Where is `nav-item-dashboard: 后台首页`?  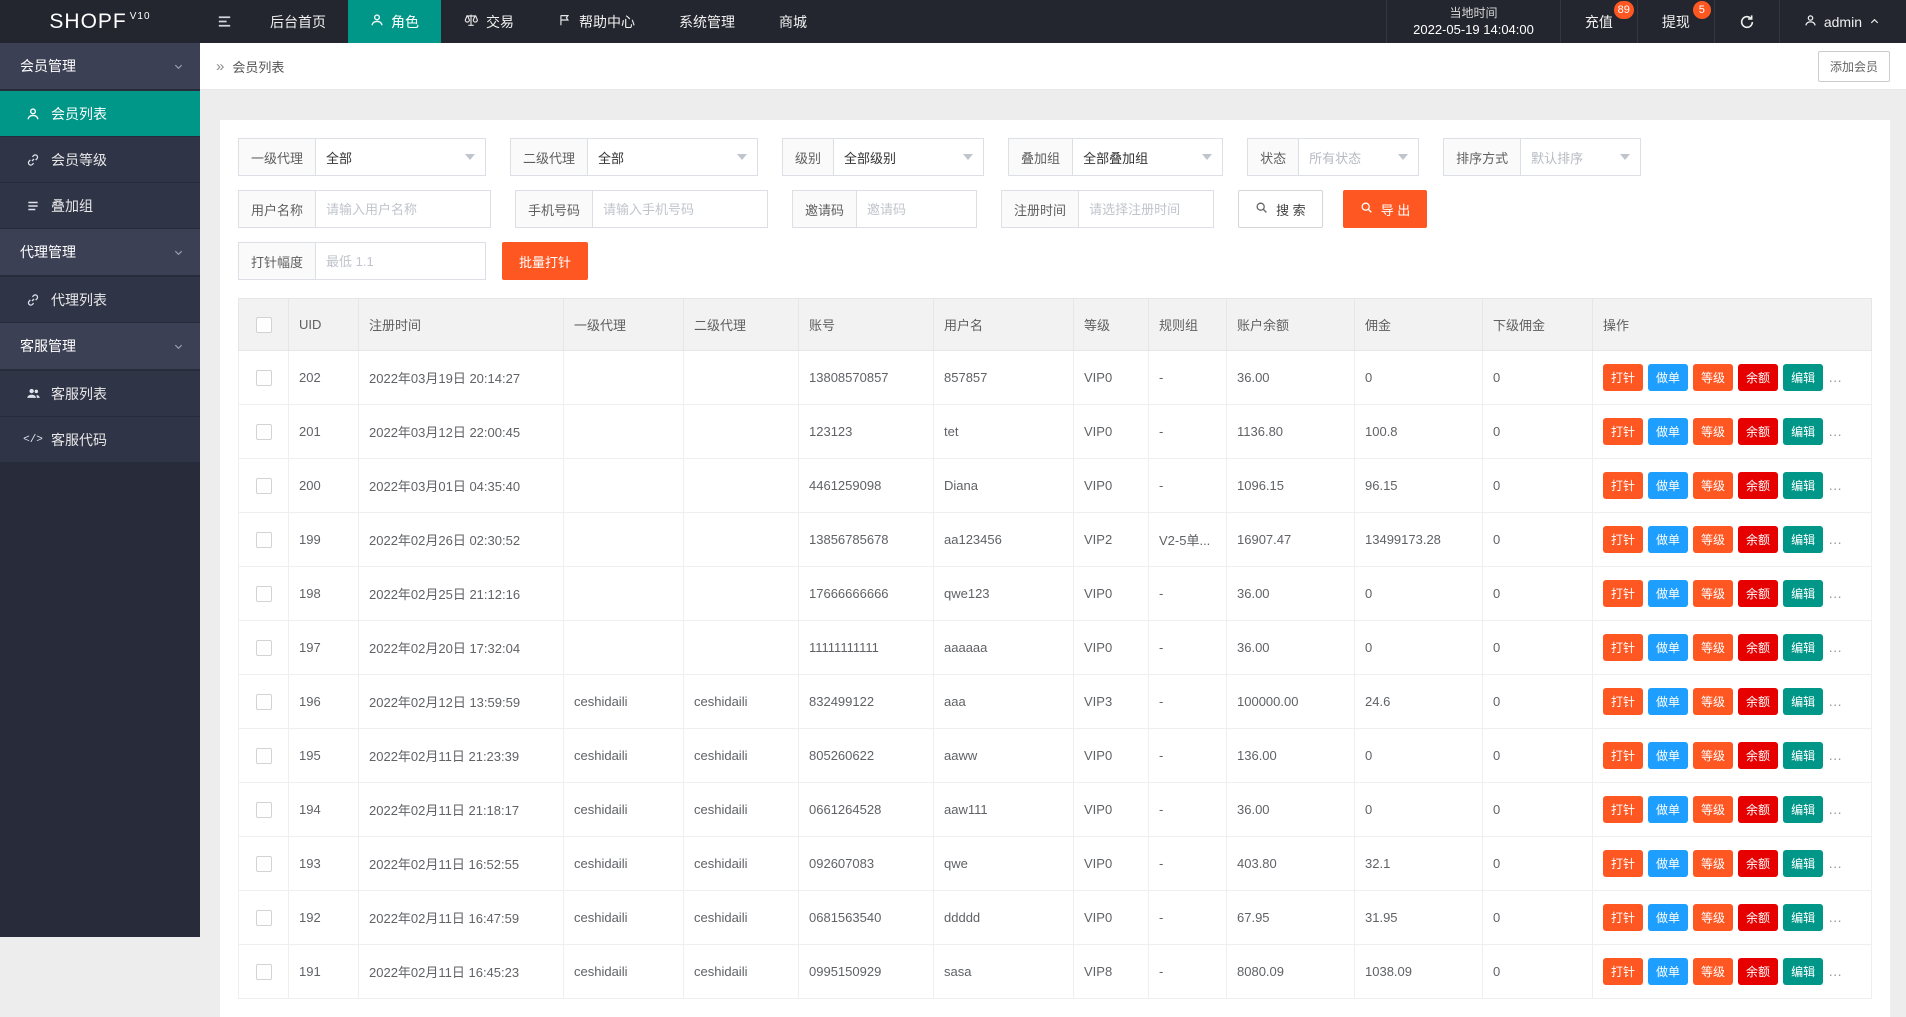
nav-item-dashboard: 后台首页 is located at coordinates (298, 21).